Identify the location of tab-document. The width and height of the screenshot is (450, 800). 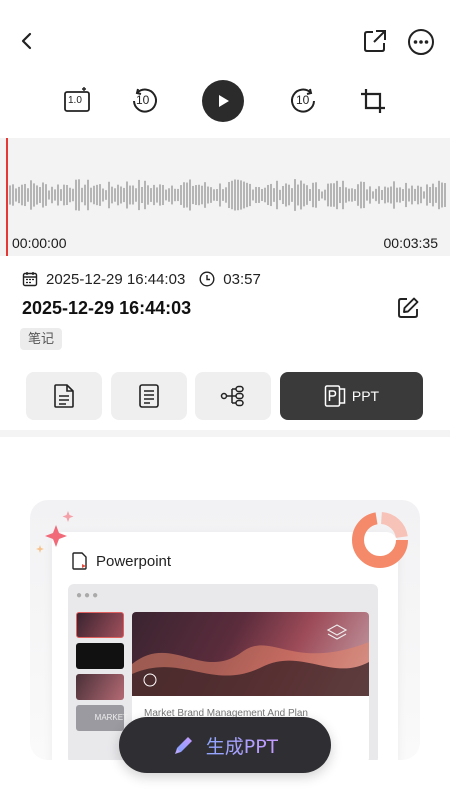
(64, 396).